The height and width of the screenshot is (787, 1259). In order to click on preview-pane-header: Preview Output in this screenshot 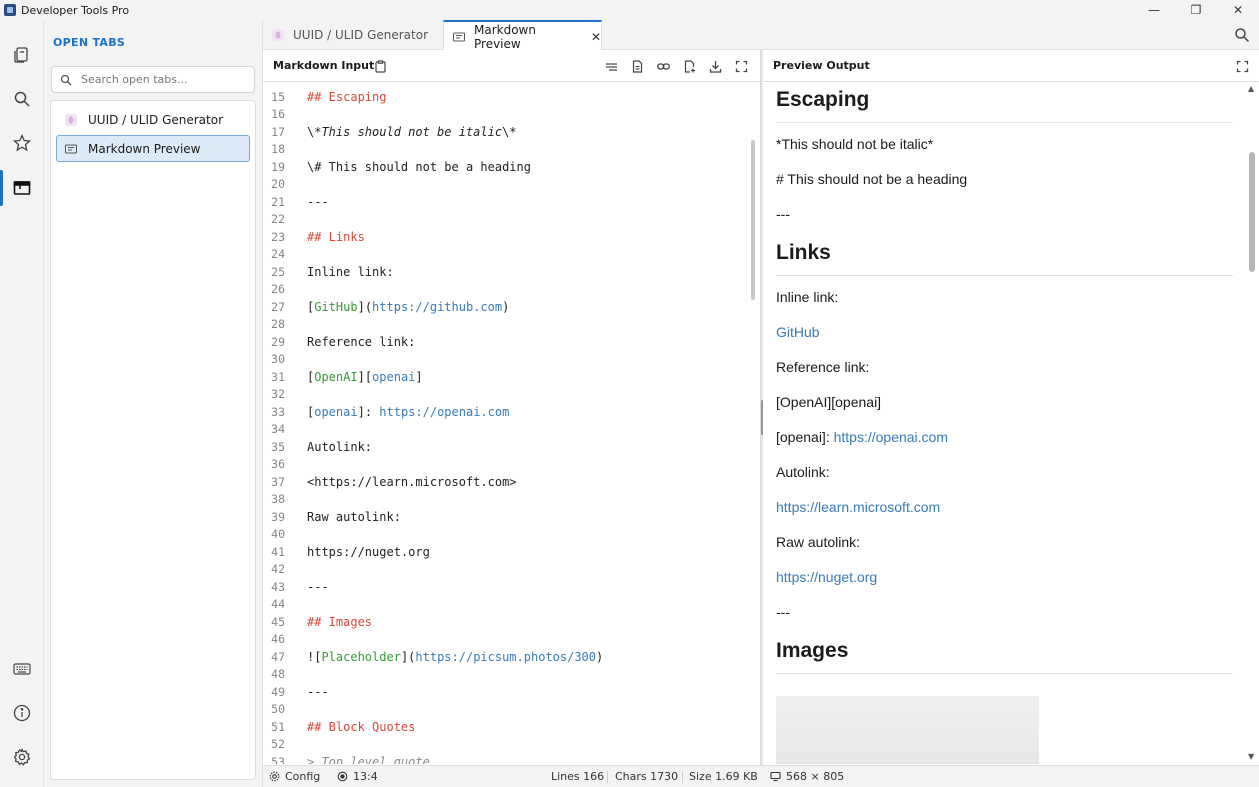, I will do `click(1011, 66)`.